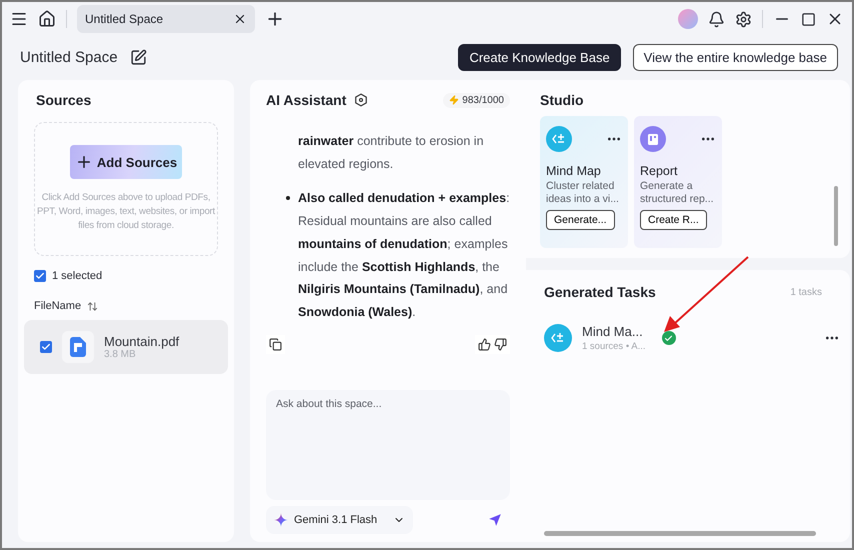 This screenshot has height=550, width=854. What do you see at coordinates (166, 19) in the screenshot?
I see `space-tab: Untitled Space` at bounding box center [166, 19].